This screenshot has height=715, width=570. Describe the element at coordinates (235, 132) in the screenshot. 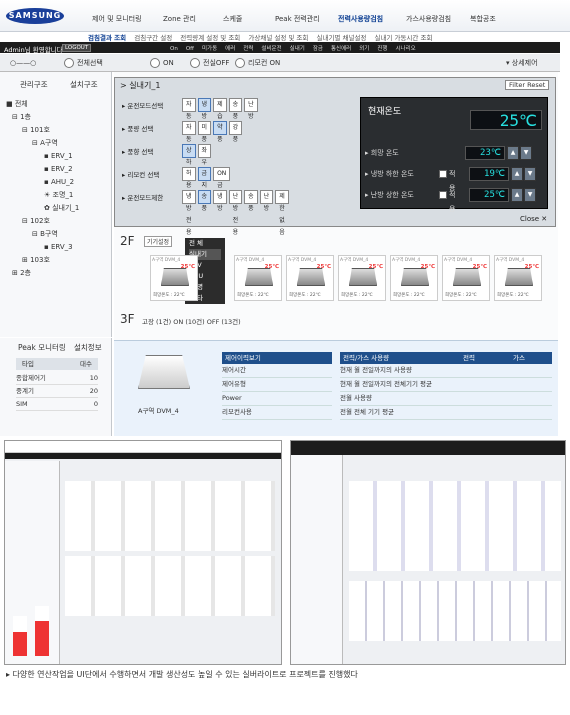

I see `fan-high-button: 강풍` at that location.